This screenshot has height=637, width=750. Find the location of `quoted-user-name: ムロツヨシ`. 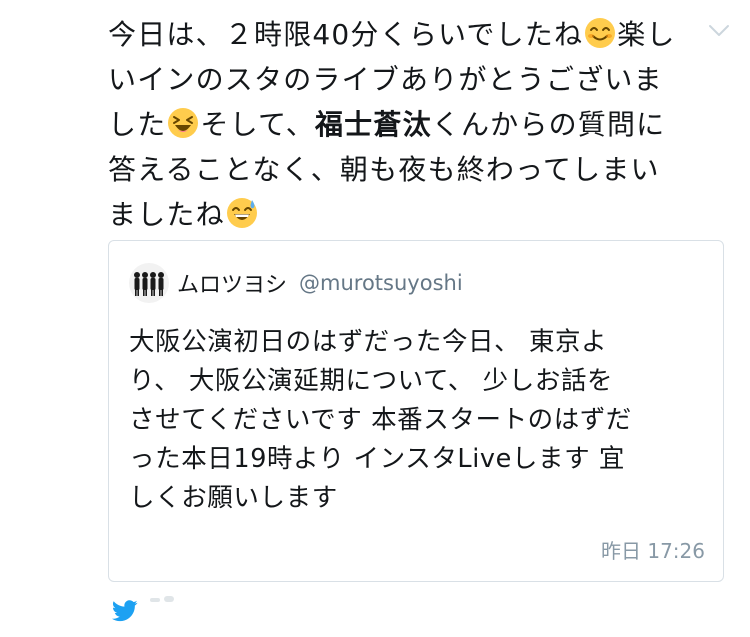

quoted-user-name: ムロツヨシ is located at coordinates (232, 283).